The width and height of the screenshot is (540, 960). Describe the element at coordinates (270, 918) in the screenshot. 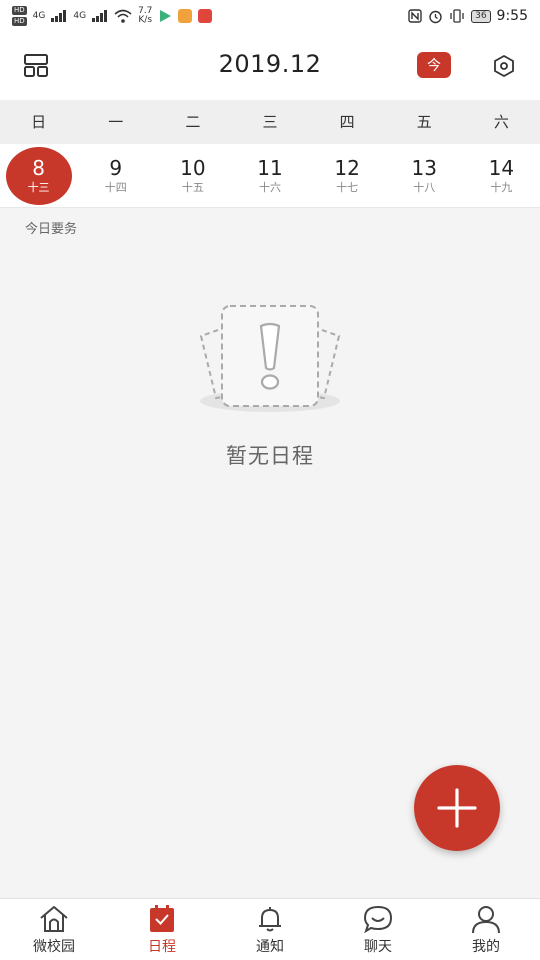

I see `bell-icon` at that location.